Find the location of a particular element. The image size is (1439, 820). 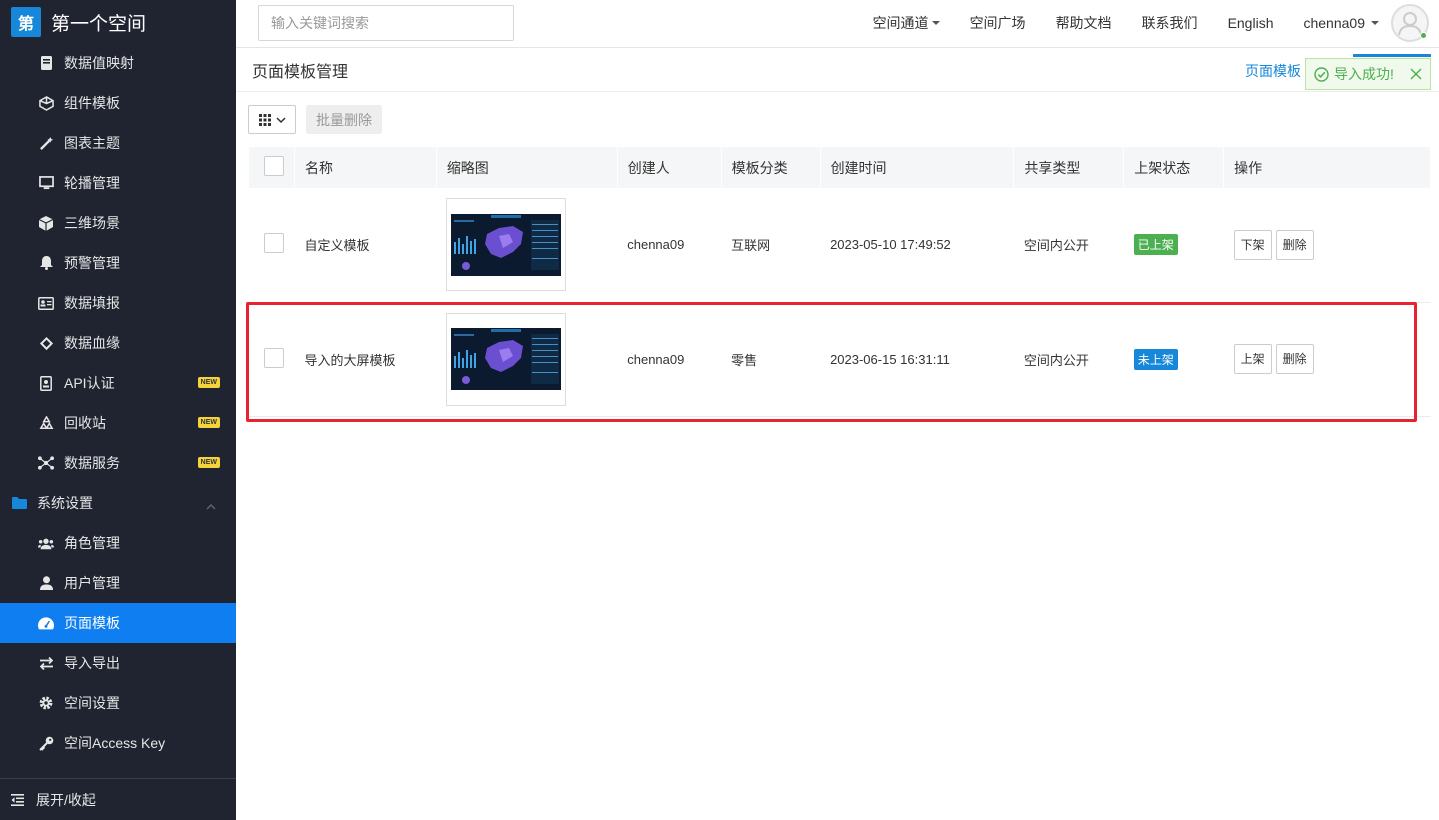

sidebar-item-import-export: 导入导出 is located at coordinates (118, 663).